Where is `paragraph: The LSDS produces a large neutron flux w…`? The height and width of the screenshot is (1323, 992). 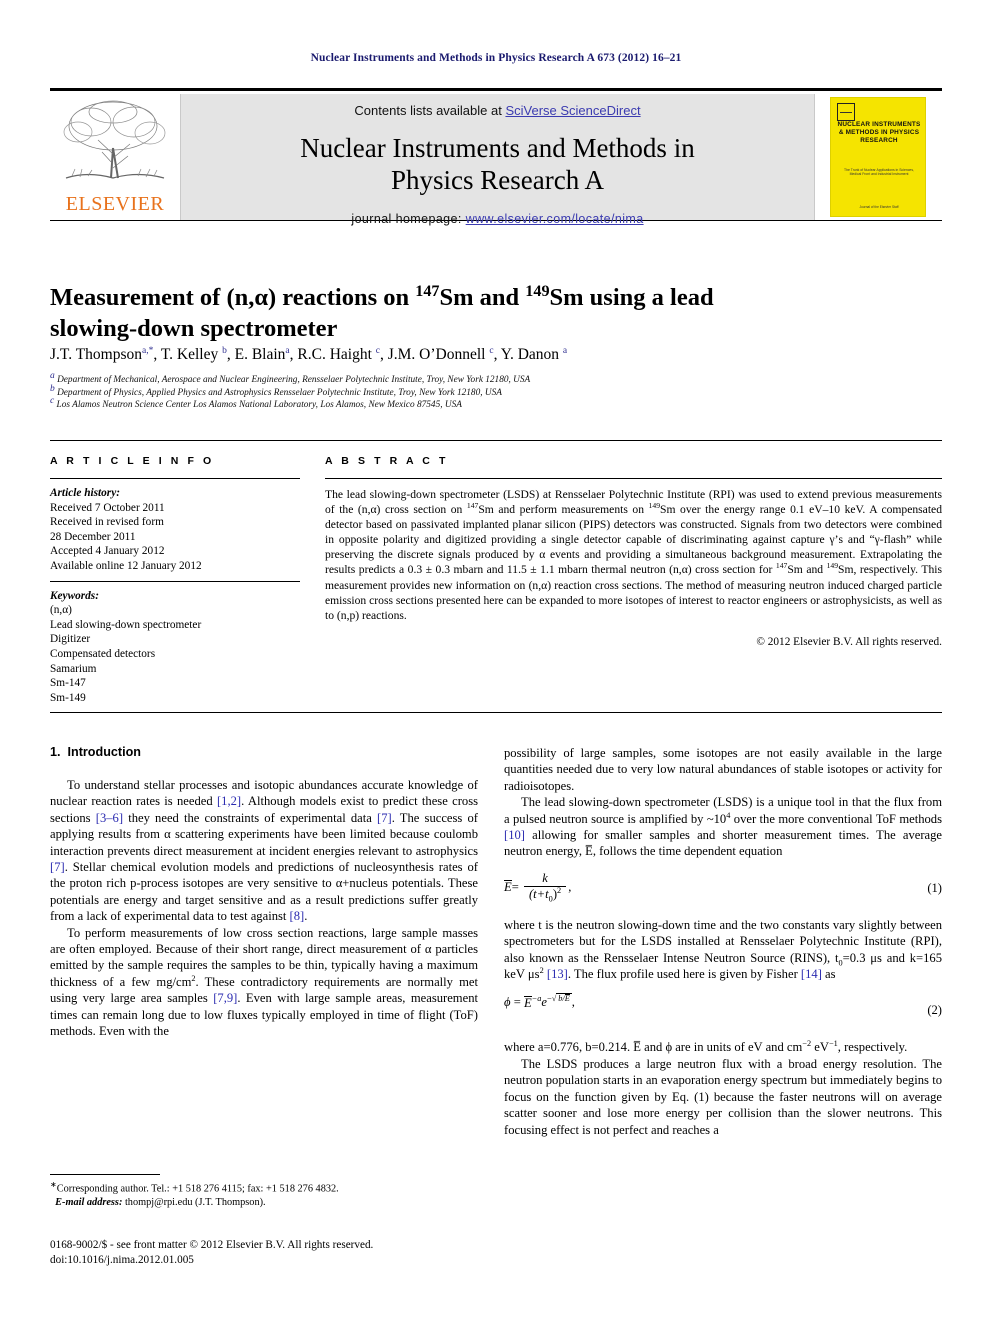 paragraph: The LSDS produces a large neutron flux w… is located at coordinates (723, 1096).